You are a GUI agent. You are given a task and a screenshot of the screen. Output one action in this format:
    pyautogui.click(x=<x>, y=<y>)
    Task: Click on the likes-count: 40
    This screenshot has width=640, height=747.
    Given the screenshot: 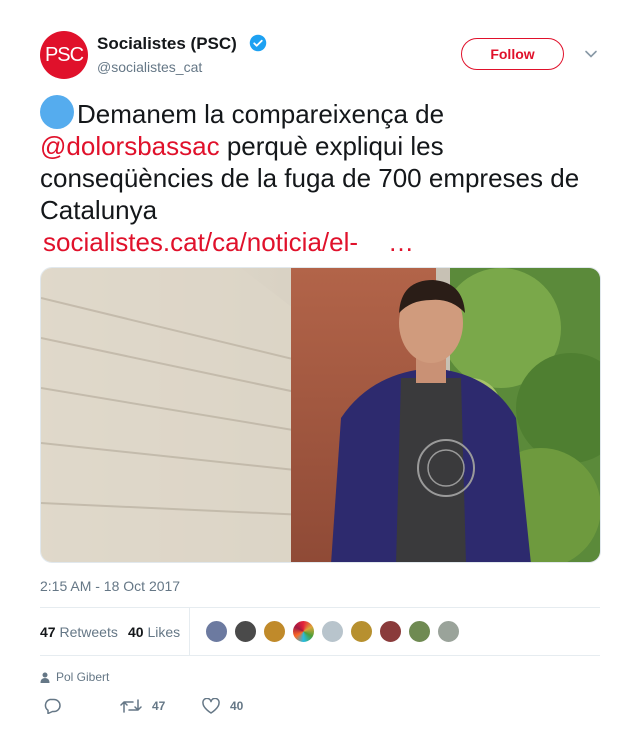 What is the action you would take?
    pyautogui.click(x=136, y=632)
    